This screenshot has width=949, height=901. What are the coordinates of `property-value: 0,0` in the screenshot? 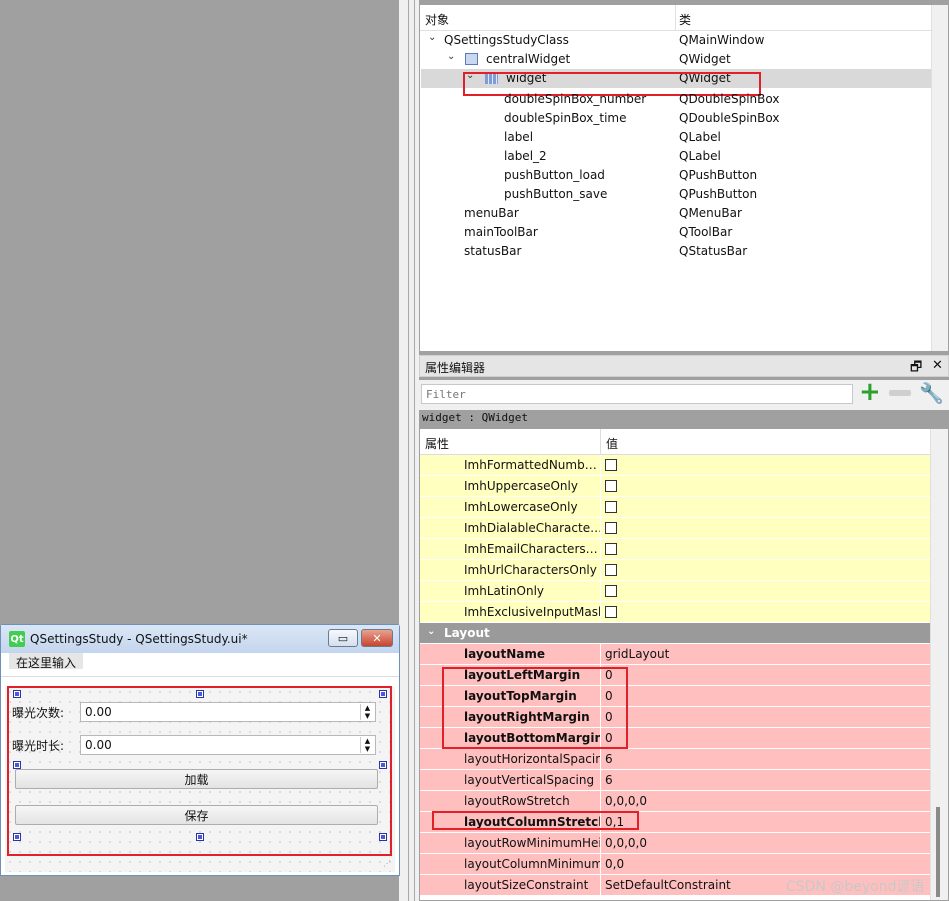 It's located at (614, 864).